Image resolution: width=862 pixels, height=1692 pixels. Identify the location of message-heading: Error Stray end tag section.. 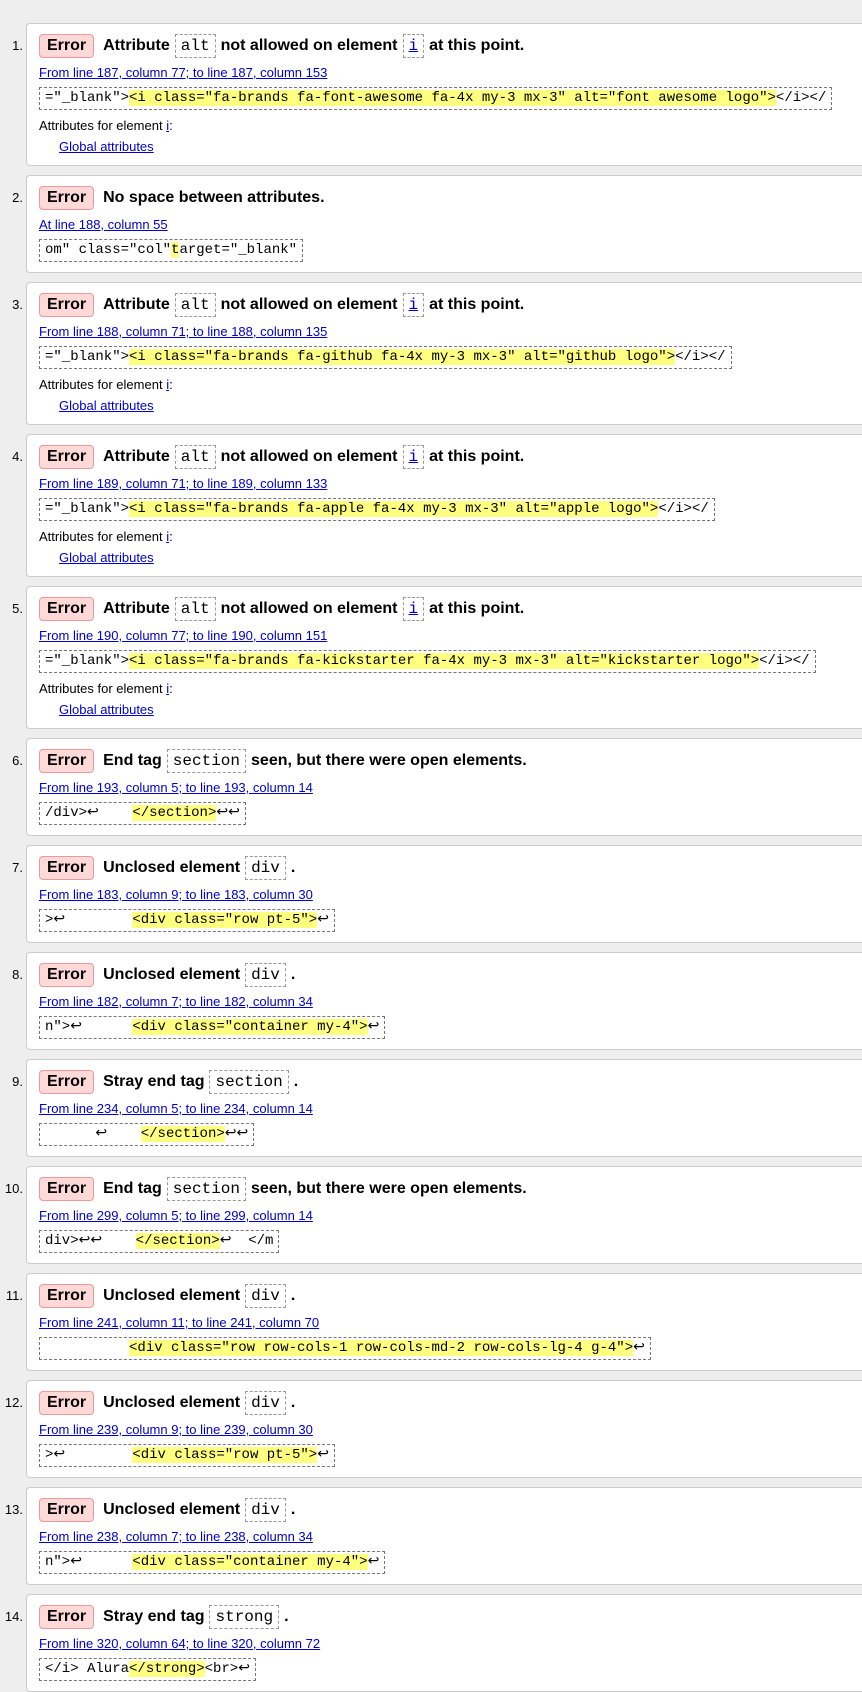
(450, 1082).